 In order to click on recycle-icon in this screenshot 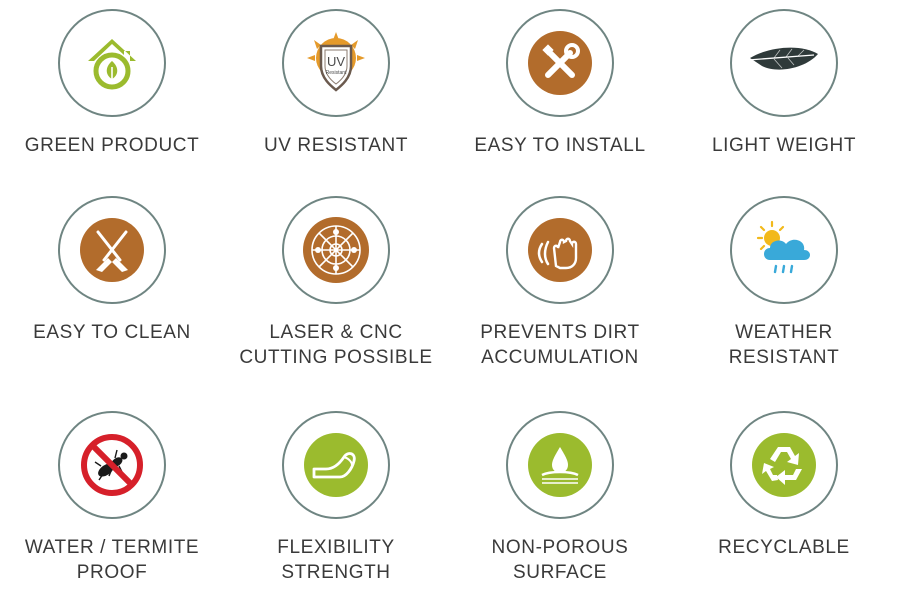, I will do `click(784, 465)`.